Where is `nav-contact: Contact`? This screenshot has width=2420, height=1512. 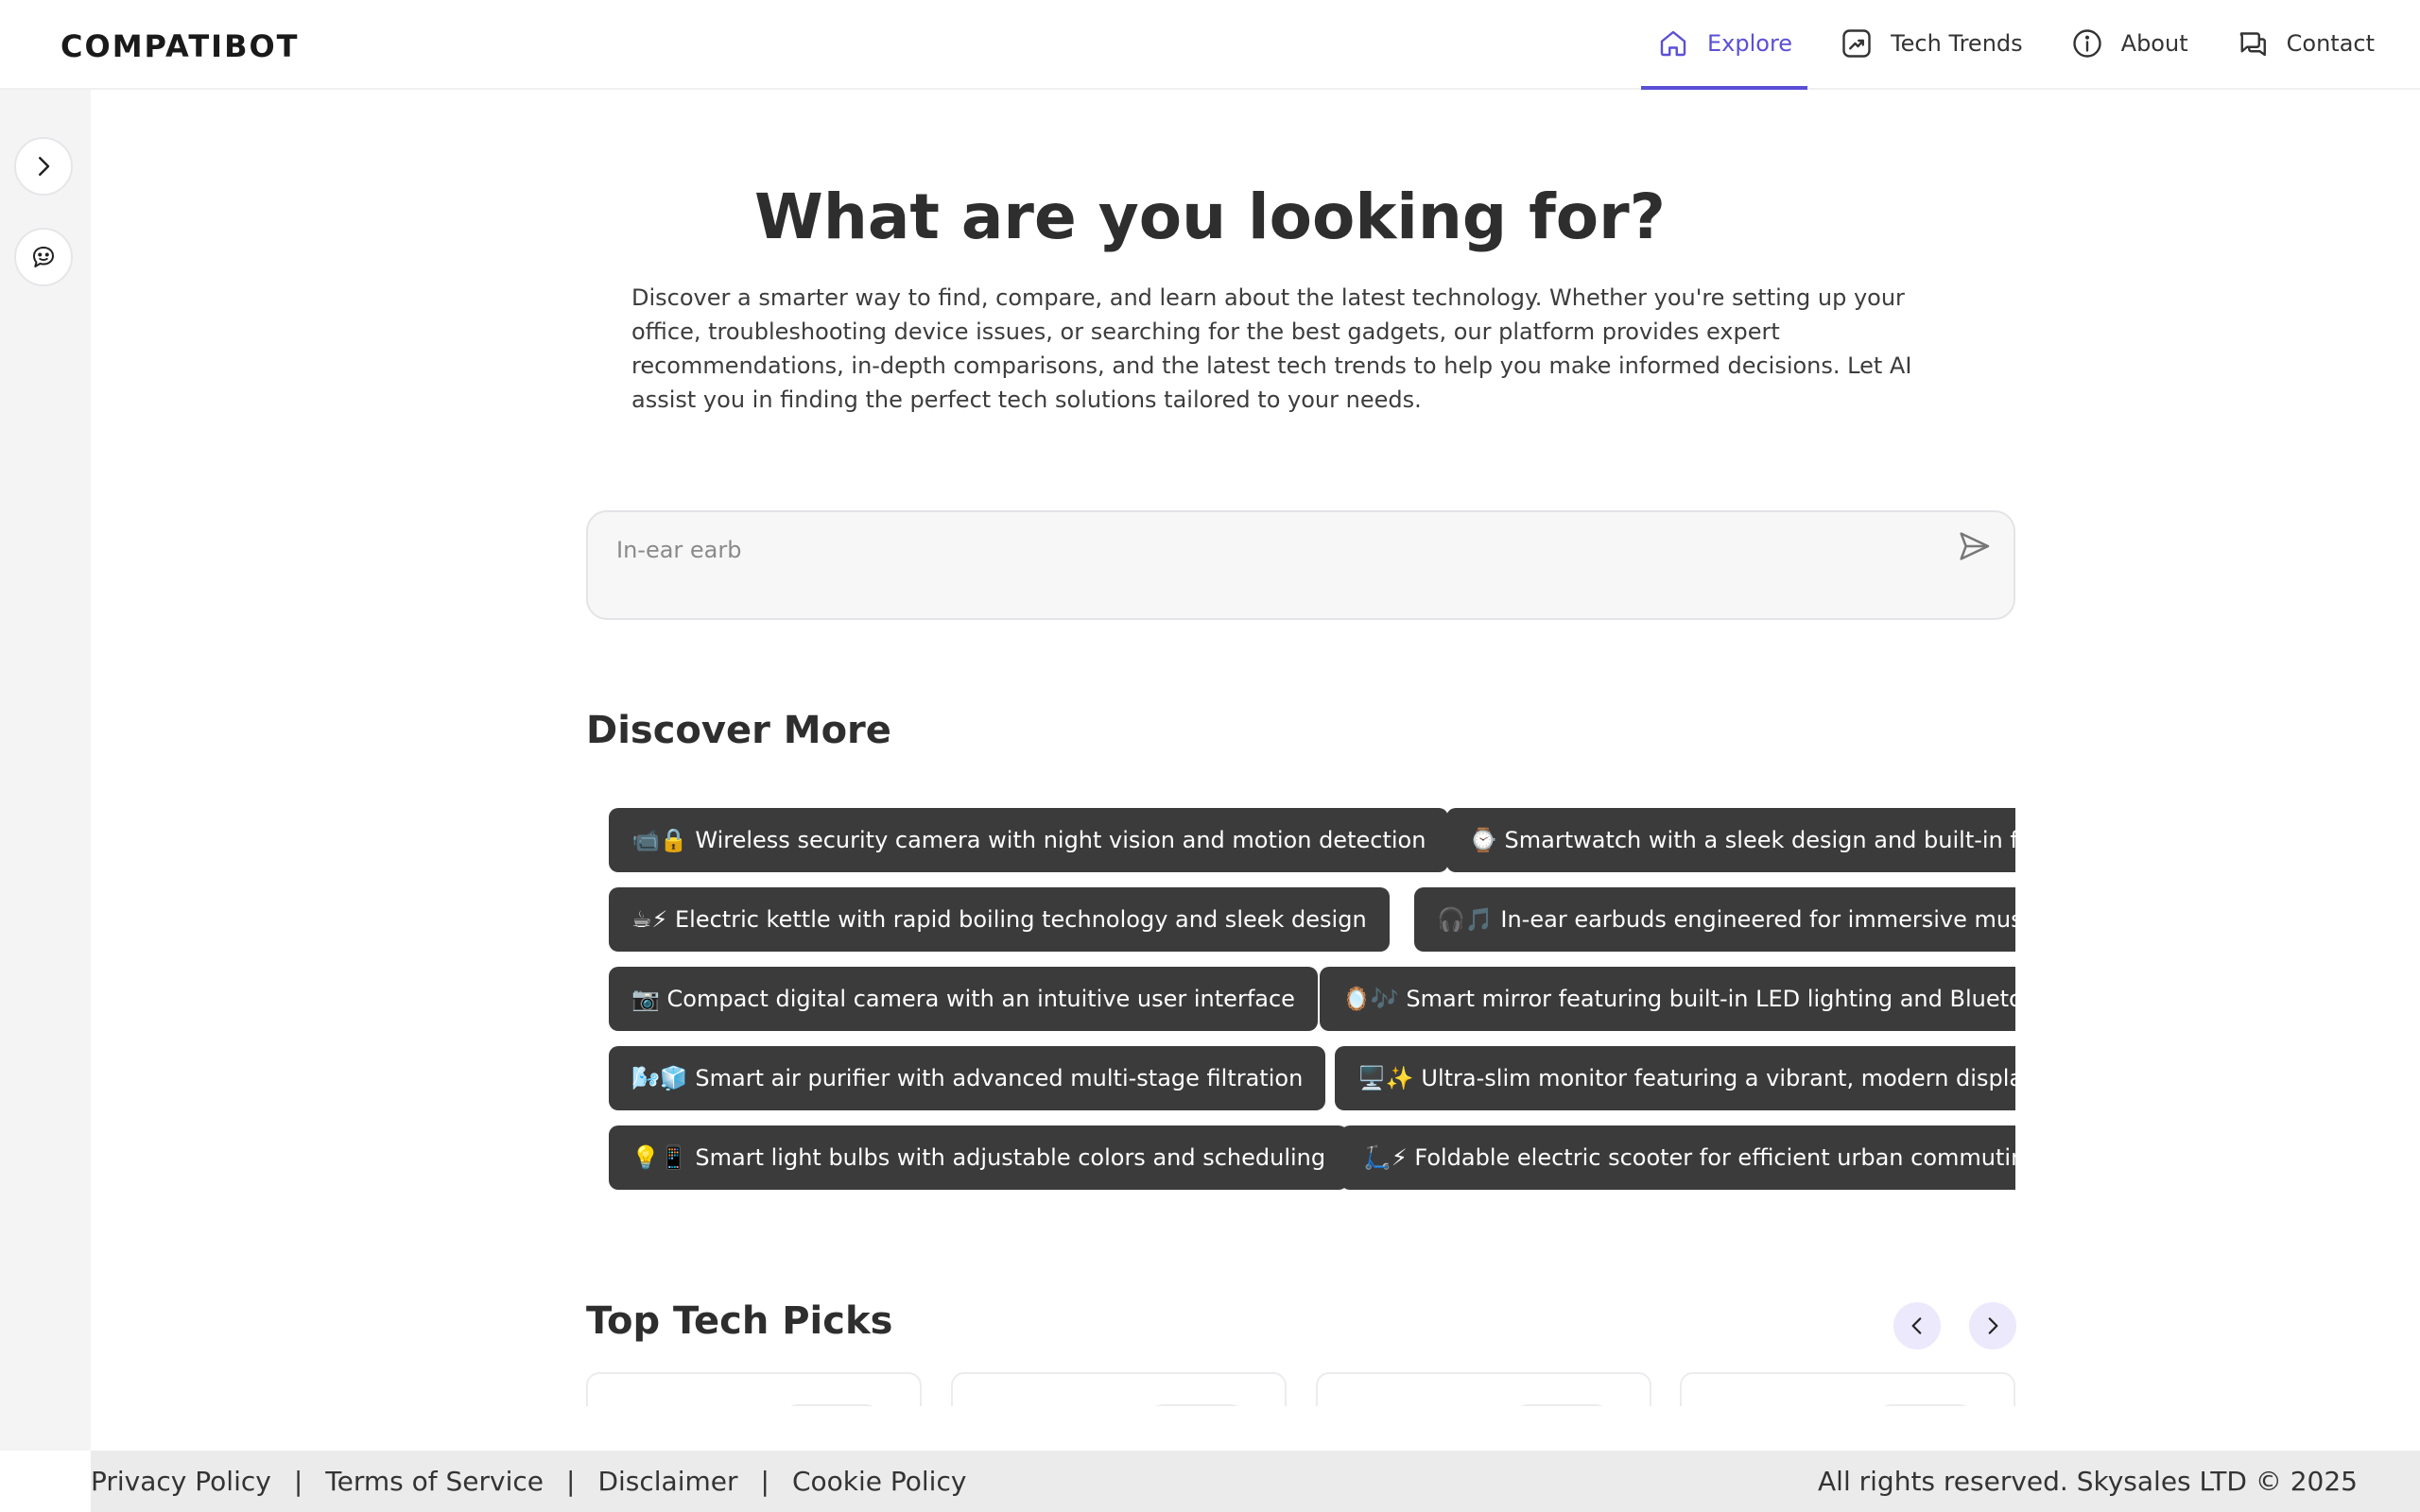
nav-contact: Contact is located at coordinates (2305, 45).